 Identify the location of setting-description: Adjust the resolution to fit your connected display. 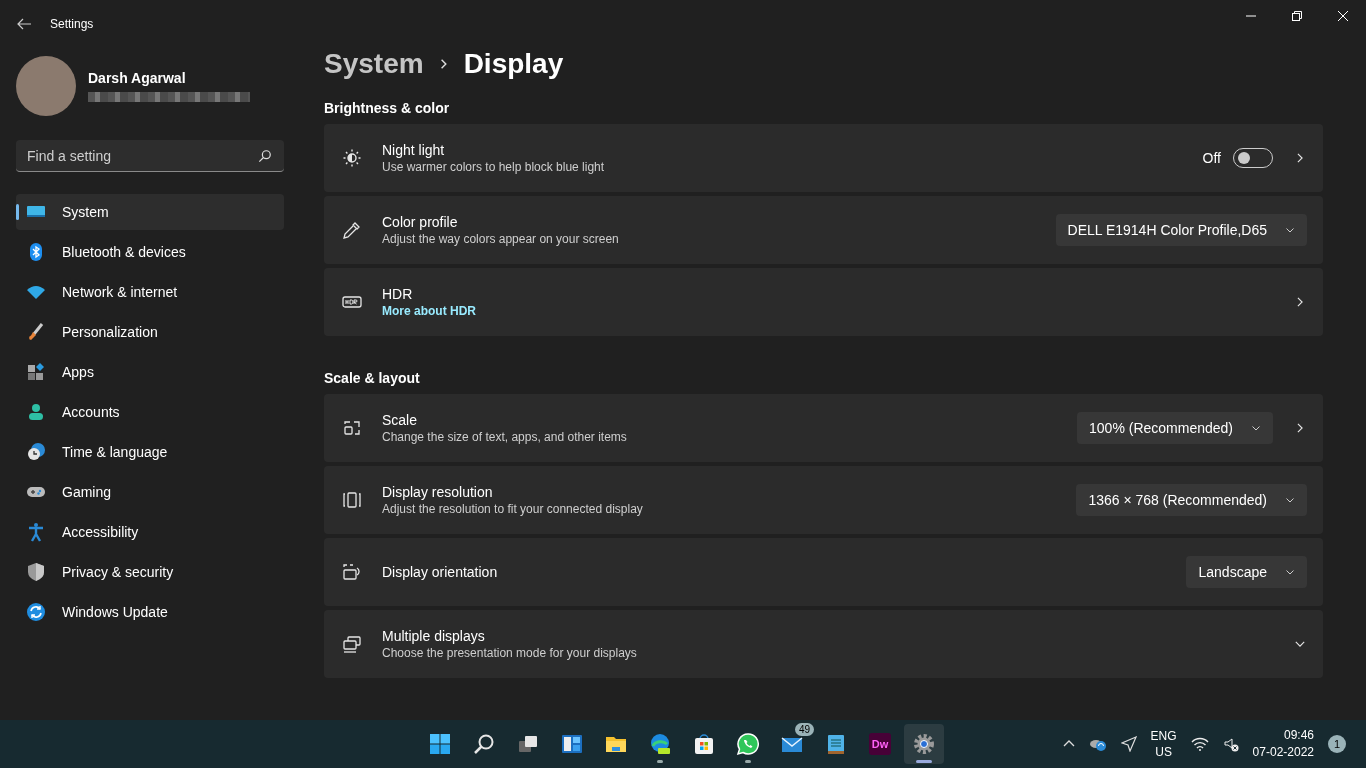
(513, 509).